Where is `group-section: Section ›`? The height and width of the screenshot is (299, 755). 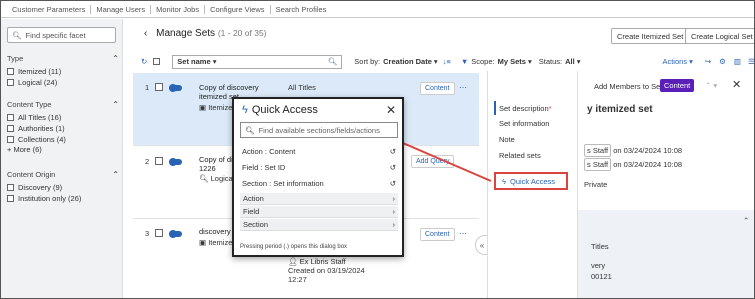
group-section: Section › is located at coordinates (319, 225).